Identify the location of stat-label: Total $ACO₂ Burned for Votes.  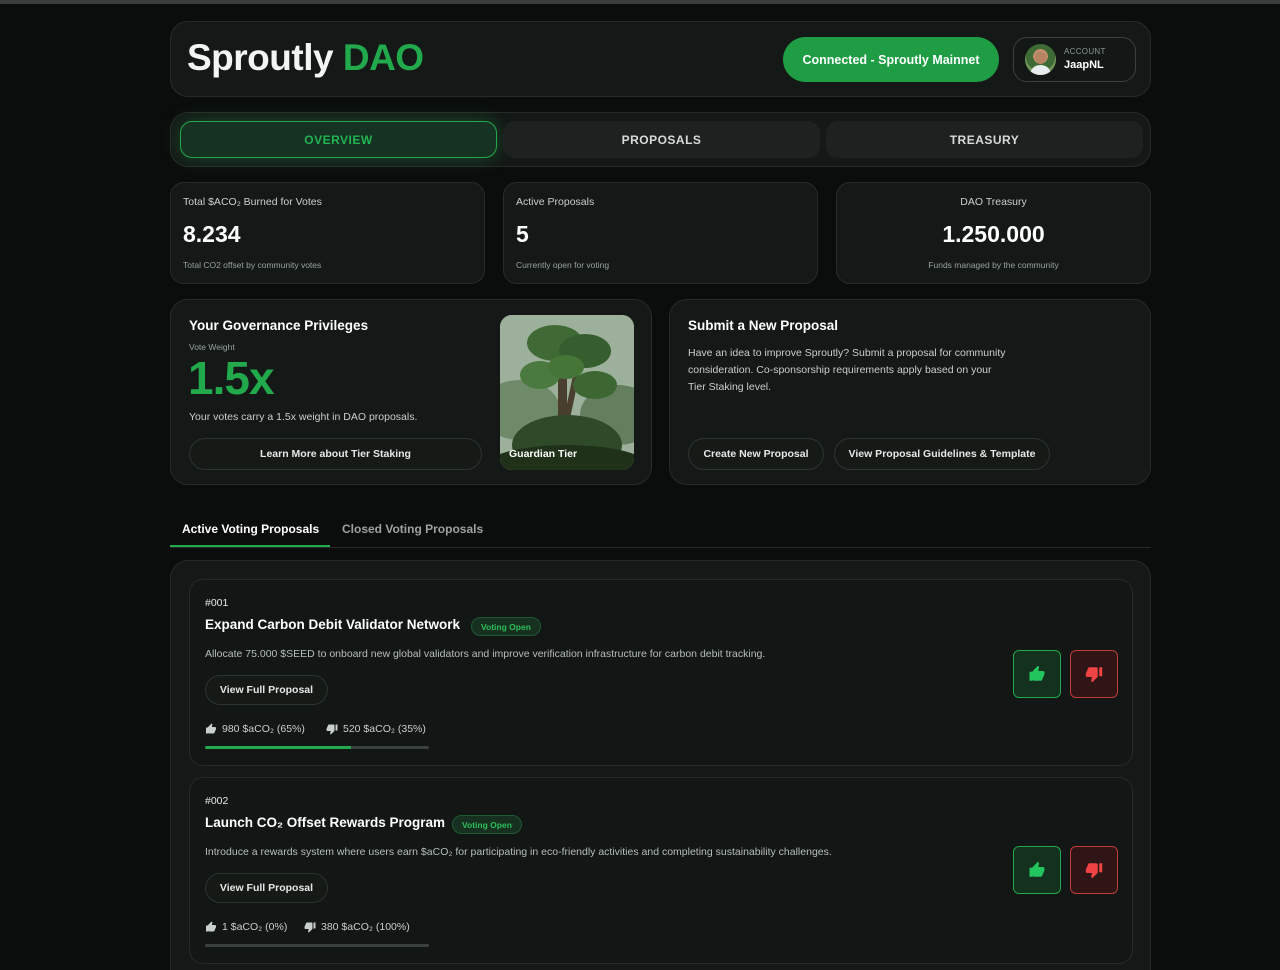
(252, 202).